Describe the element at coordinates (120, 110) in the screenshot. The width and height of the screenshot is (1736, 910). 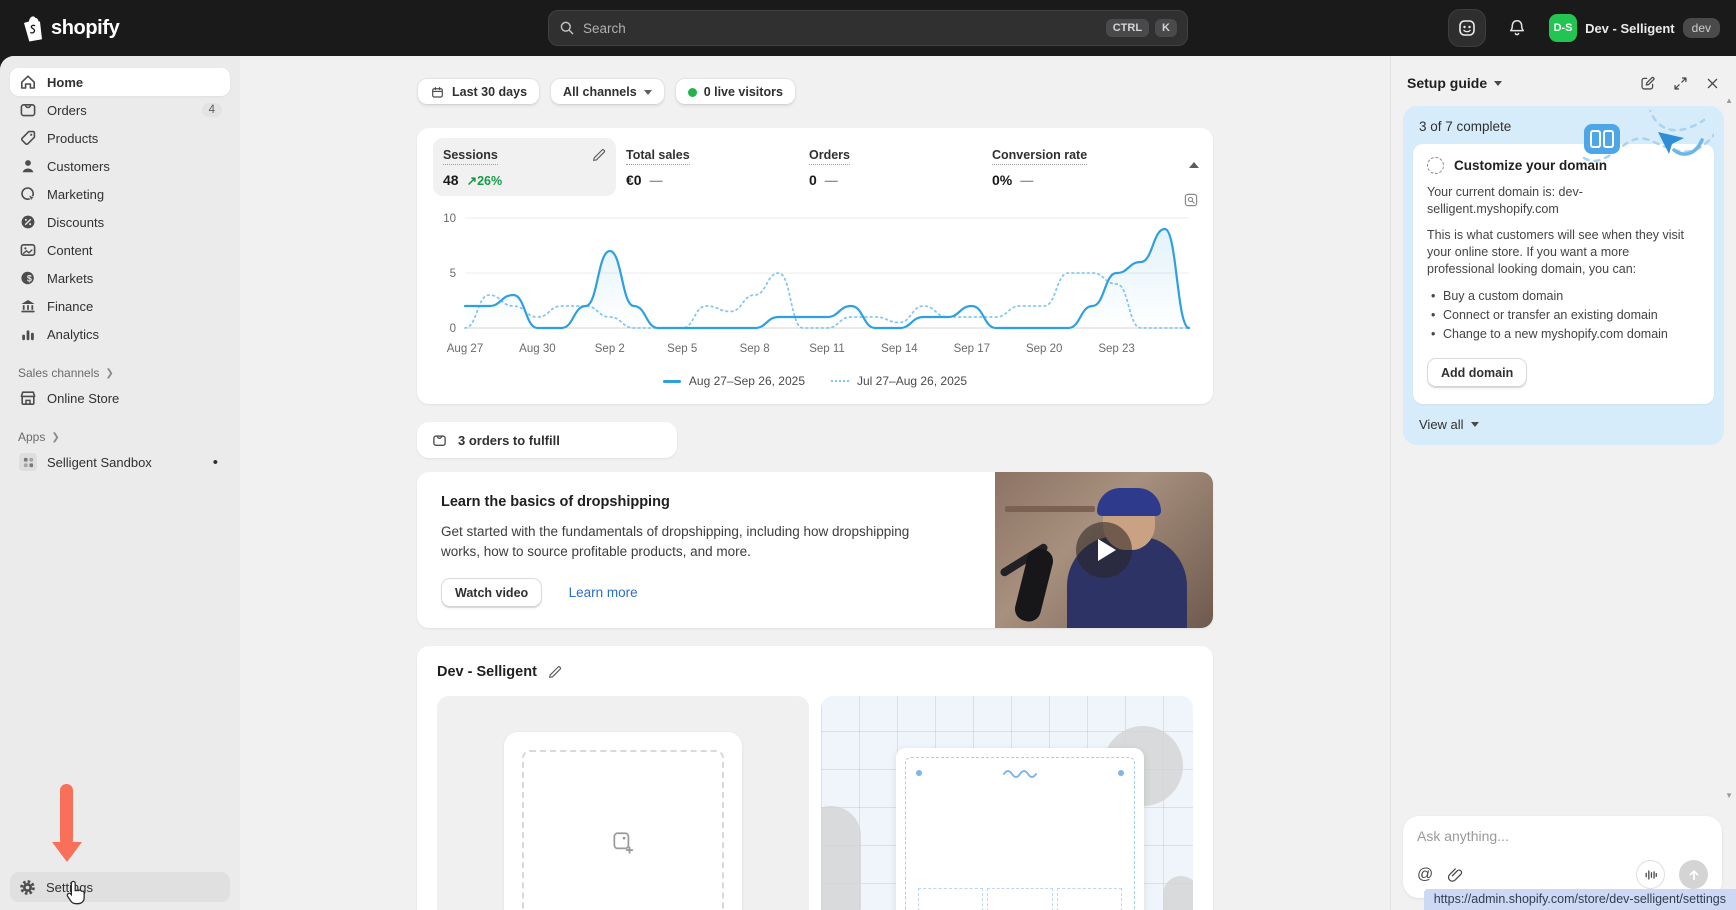
I see `sidebar-item-orders: Orders 4` at that location.